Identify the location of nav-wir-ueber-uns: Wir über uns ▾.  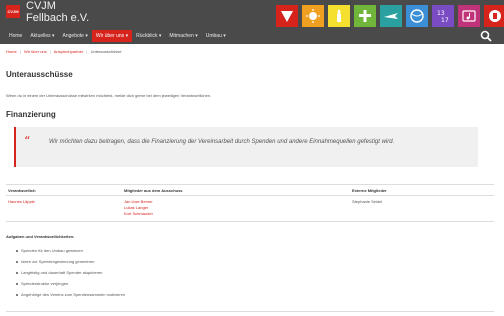
(112, 36).